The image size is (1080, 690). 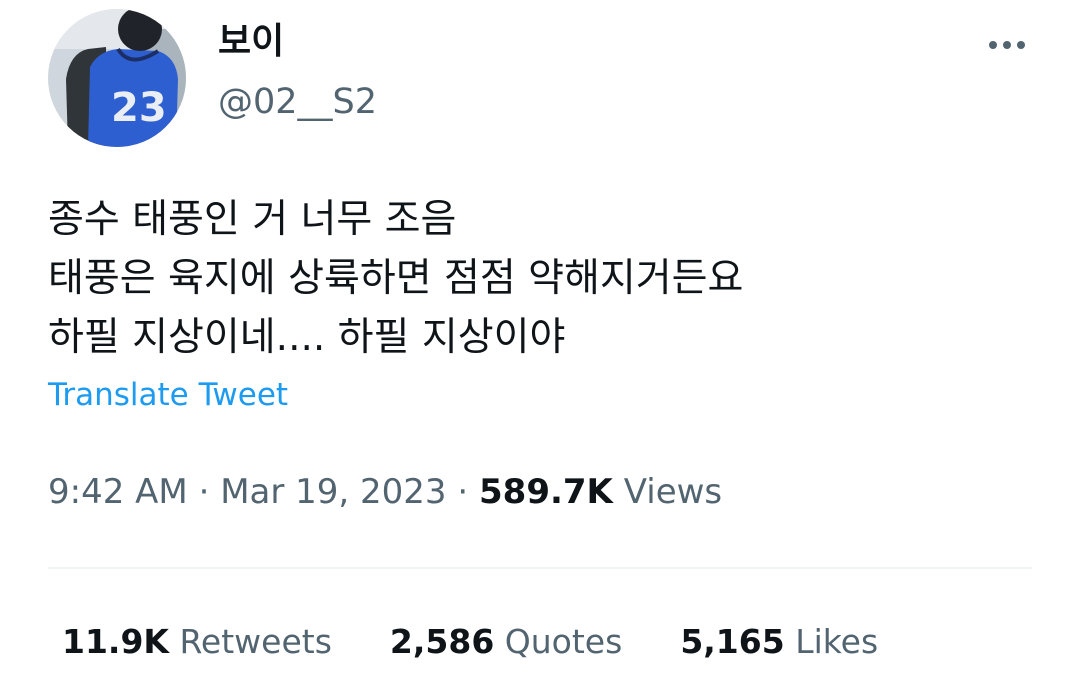 I want to click on tweet-time: 9:42 AM, so click(x=118, y=492).